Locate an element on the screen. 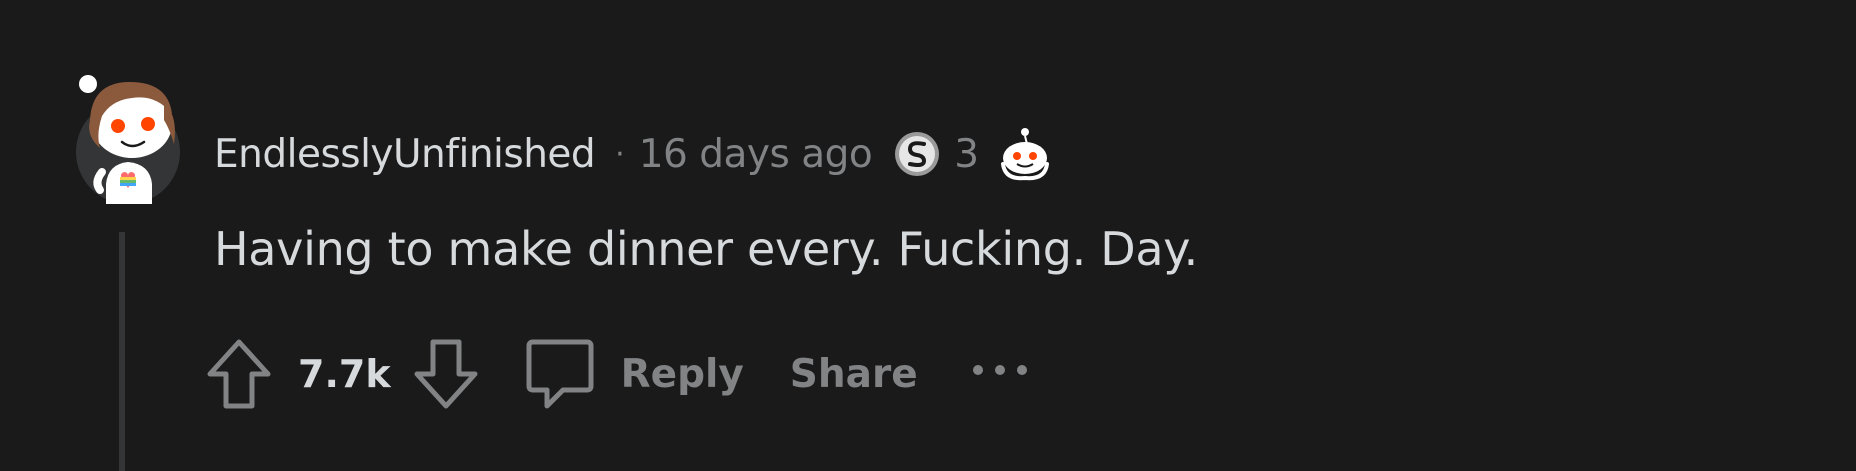 The height and width of the screenshot is (471, 1856). more-options-button is located at coordinates (1000, 370).